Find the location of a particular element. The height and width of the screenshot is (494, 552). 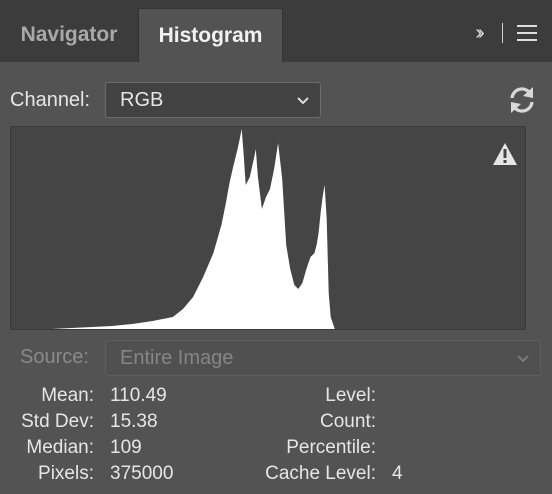

channel-select: RGB is located at coordinates (213, 100).